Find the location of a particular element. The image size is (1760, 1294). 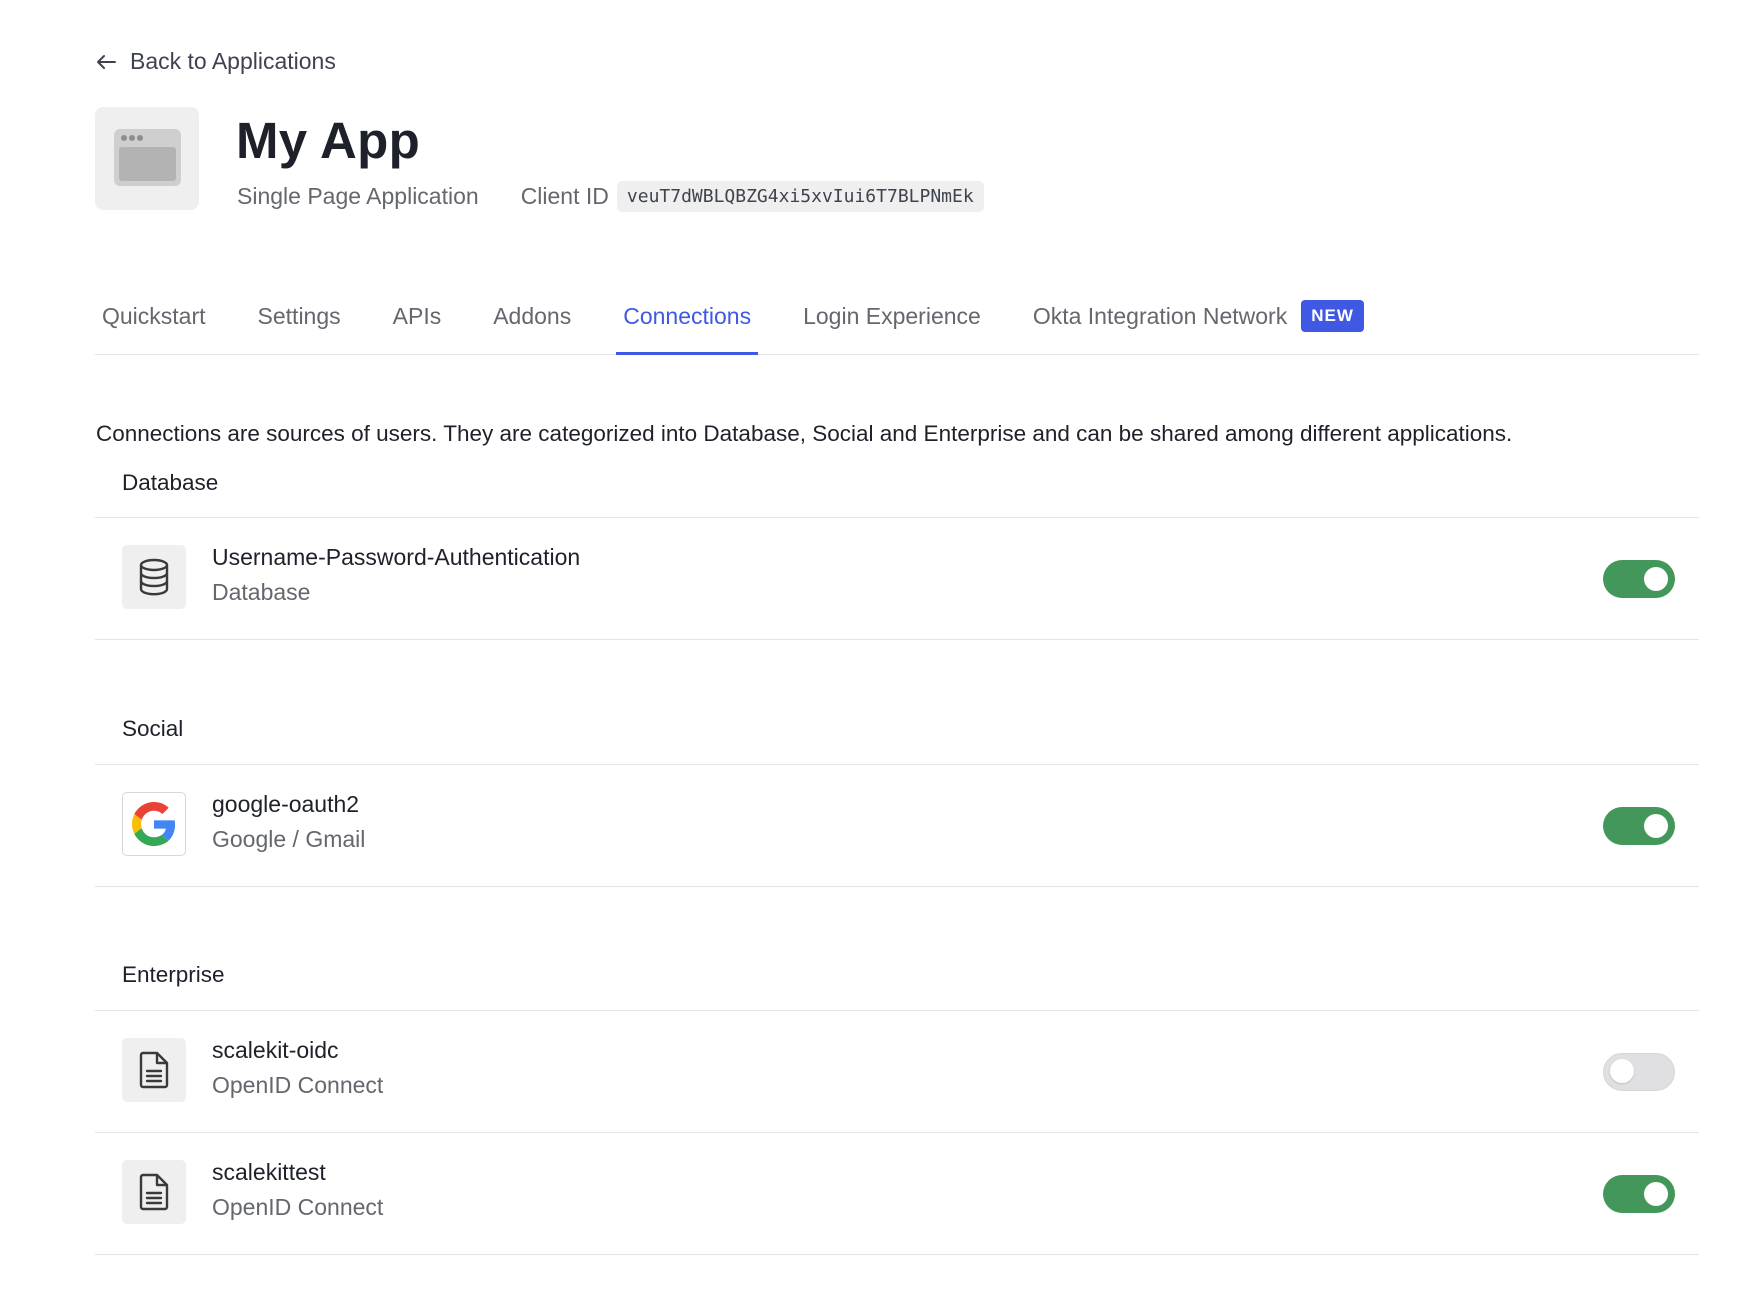

connection-row: scalekit-oidc OpenID Connect is located at coordinates (897, 1071).